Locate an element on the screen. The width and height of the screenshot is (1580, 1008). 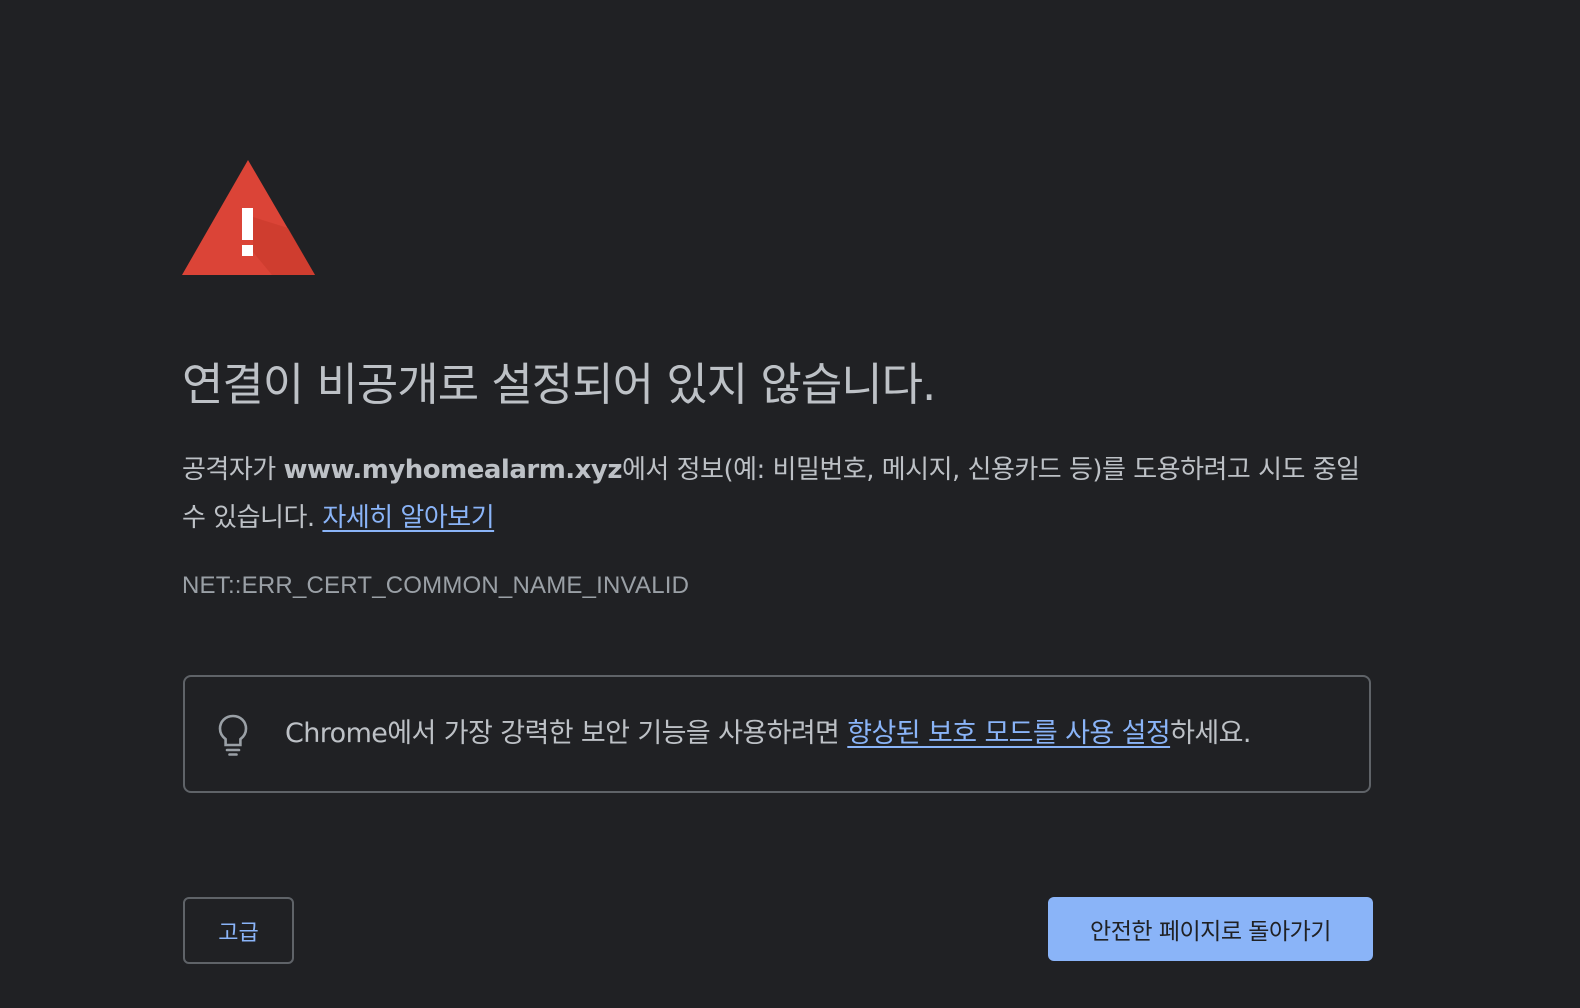
advanced-button: 고급 is located at coordinates (238, 930).